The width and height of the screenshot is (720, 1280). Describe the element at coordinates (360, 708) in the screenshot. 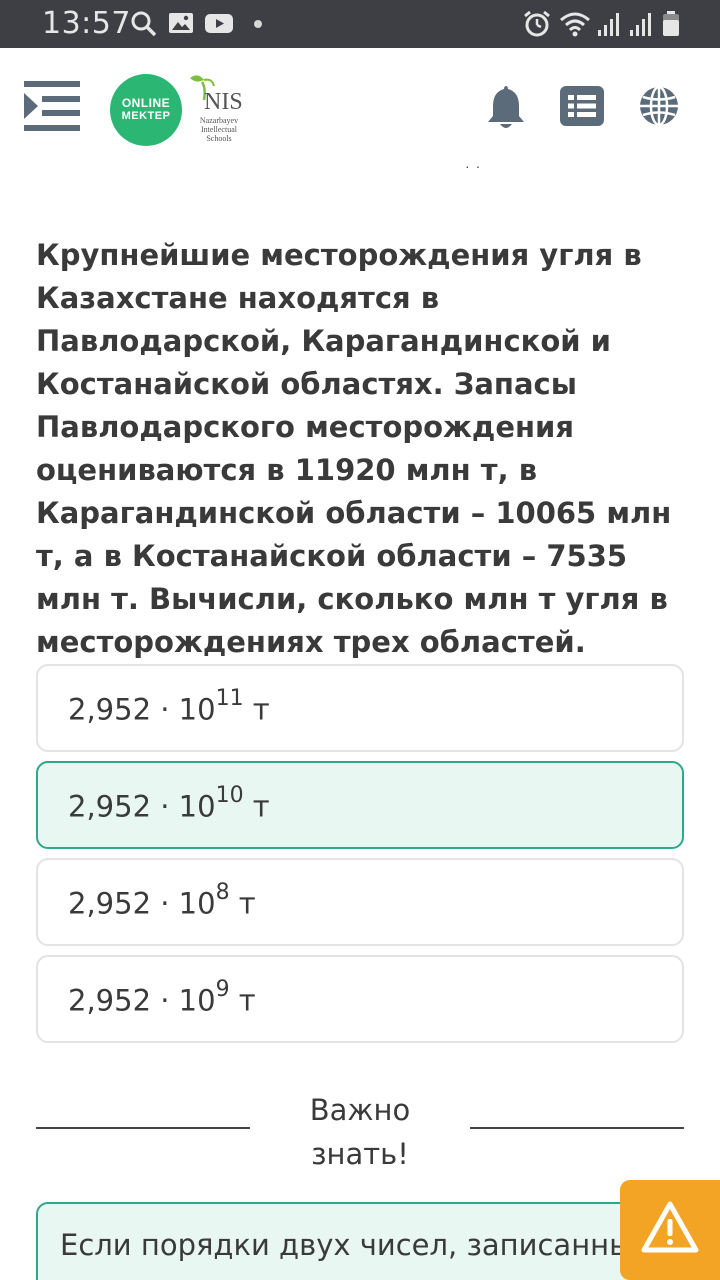

I see `answer-option-1: 2,952 · 1011 т` at that location.